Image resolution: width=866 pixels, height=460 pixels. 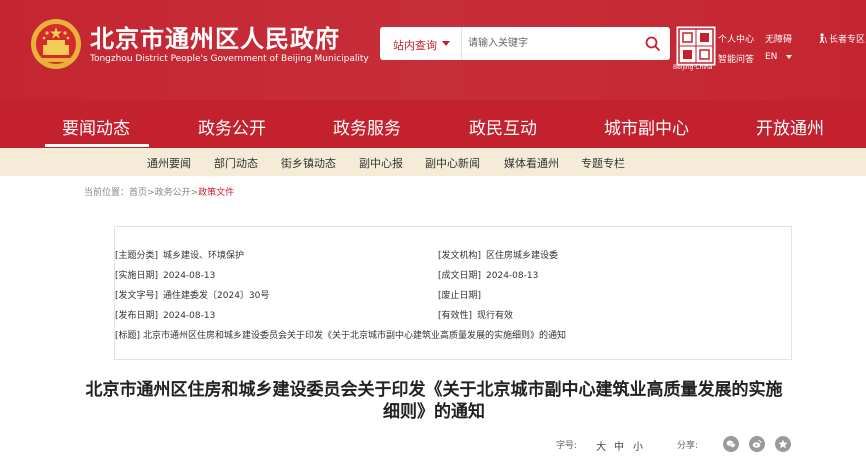 What do you see at coordinates (236, 163) in the screenshot?
I see `sub-nav-item: 部门动态` at bounding box center [236, 163].